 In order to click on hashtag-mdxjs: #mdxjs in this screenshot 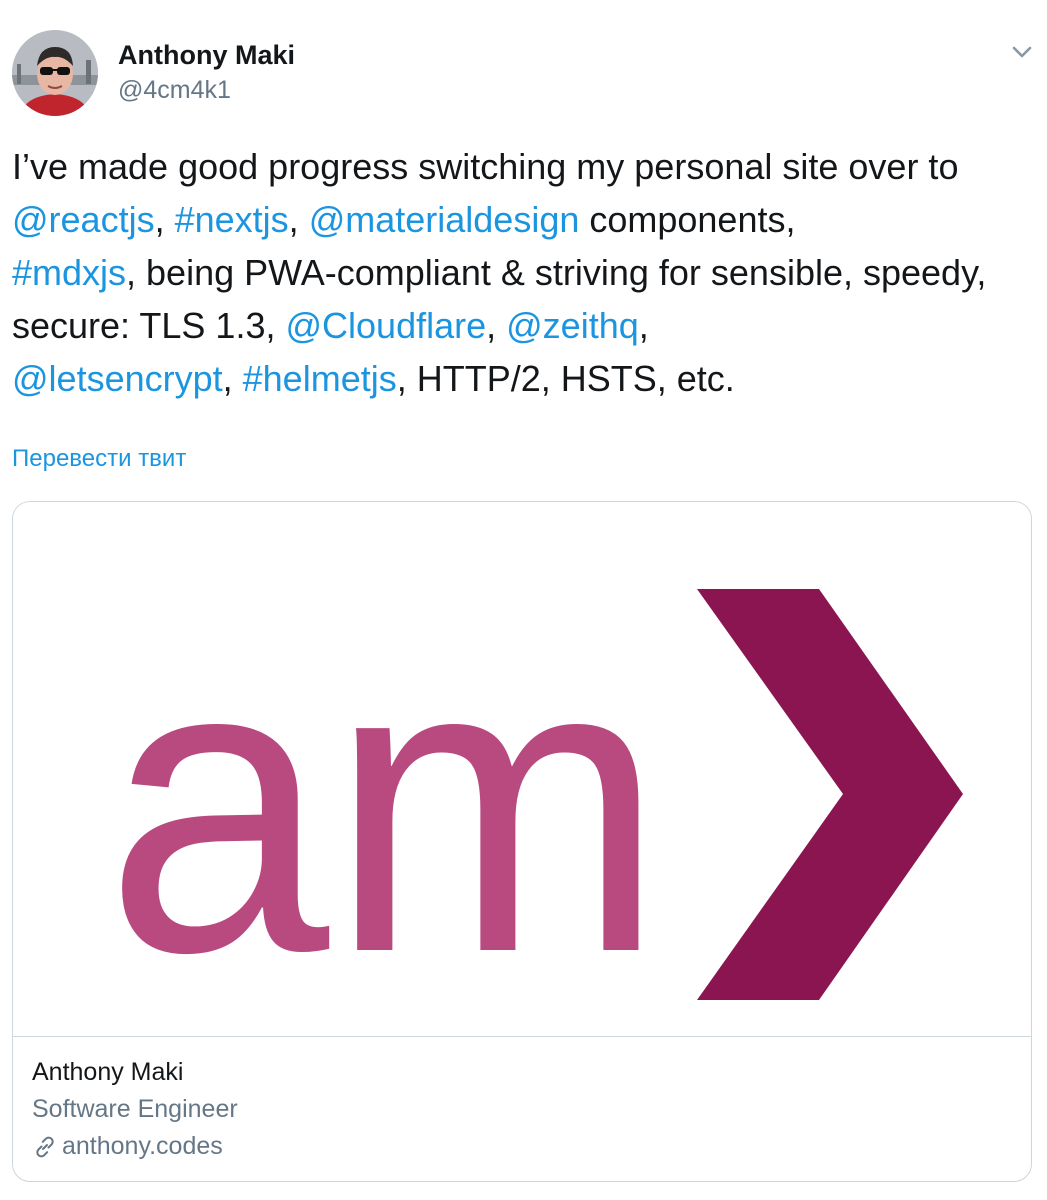, I will do `click(69, 272)`.